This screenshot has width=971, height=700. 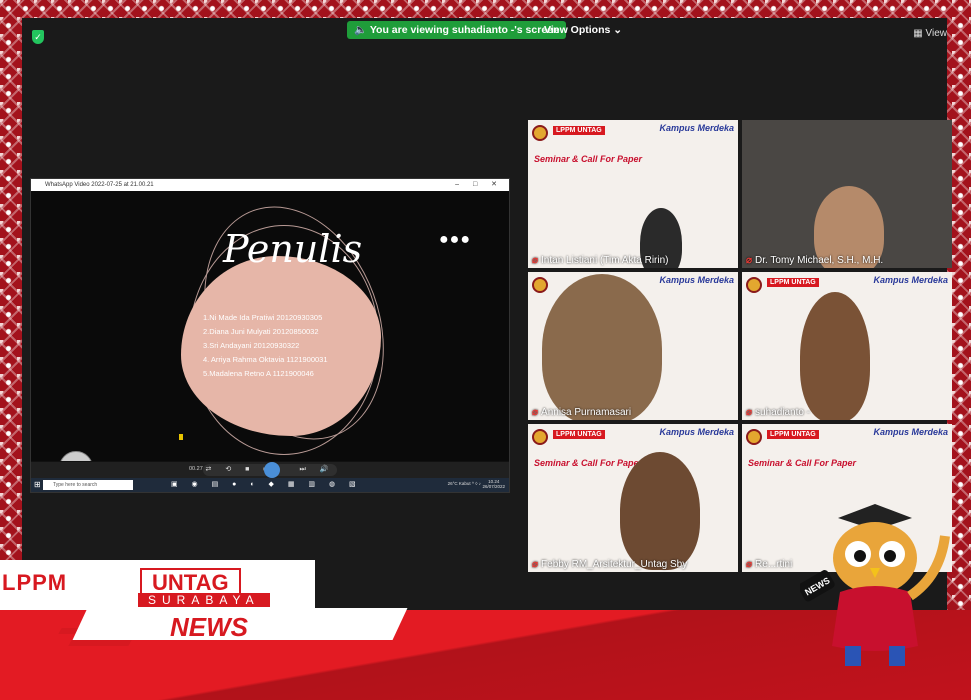 I want to click on author-item: 3.Sri Andayani 20120930322, so click(x=251, y=345).